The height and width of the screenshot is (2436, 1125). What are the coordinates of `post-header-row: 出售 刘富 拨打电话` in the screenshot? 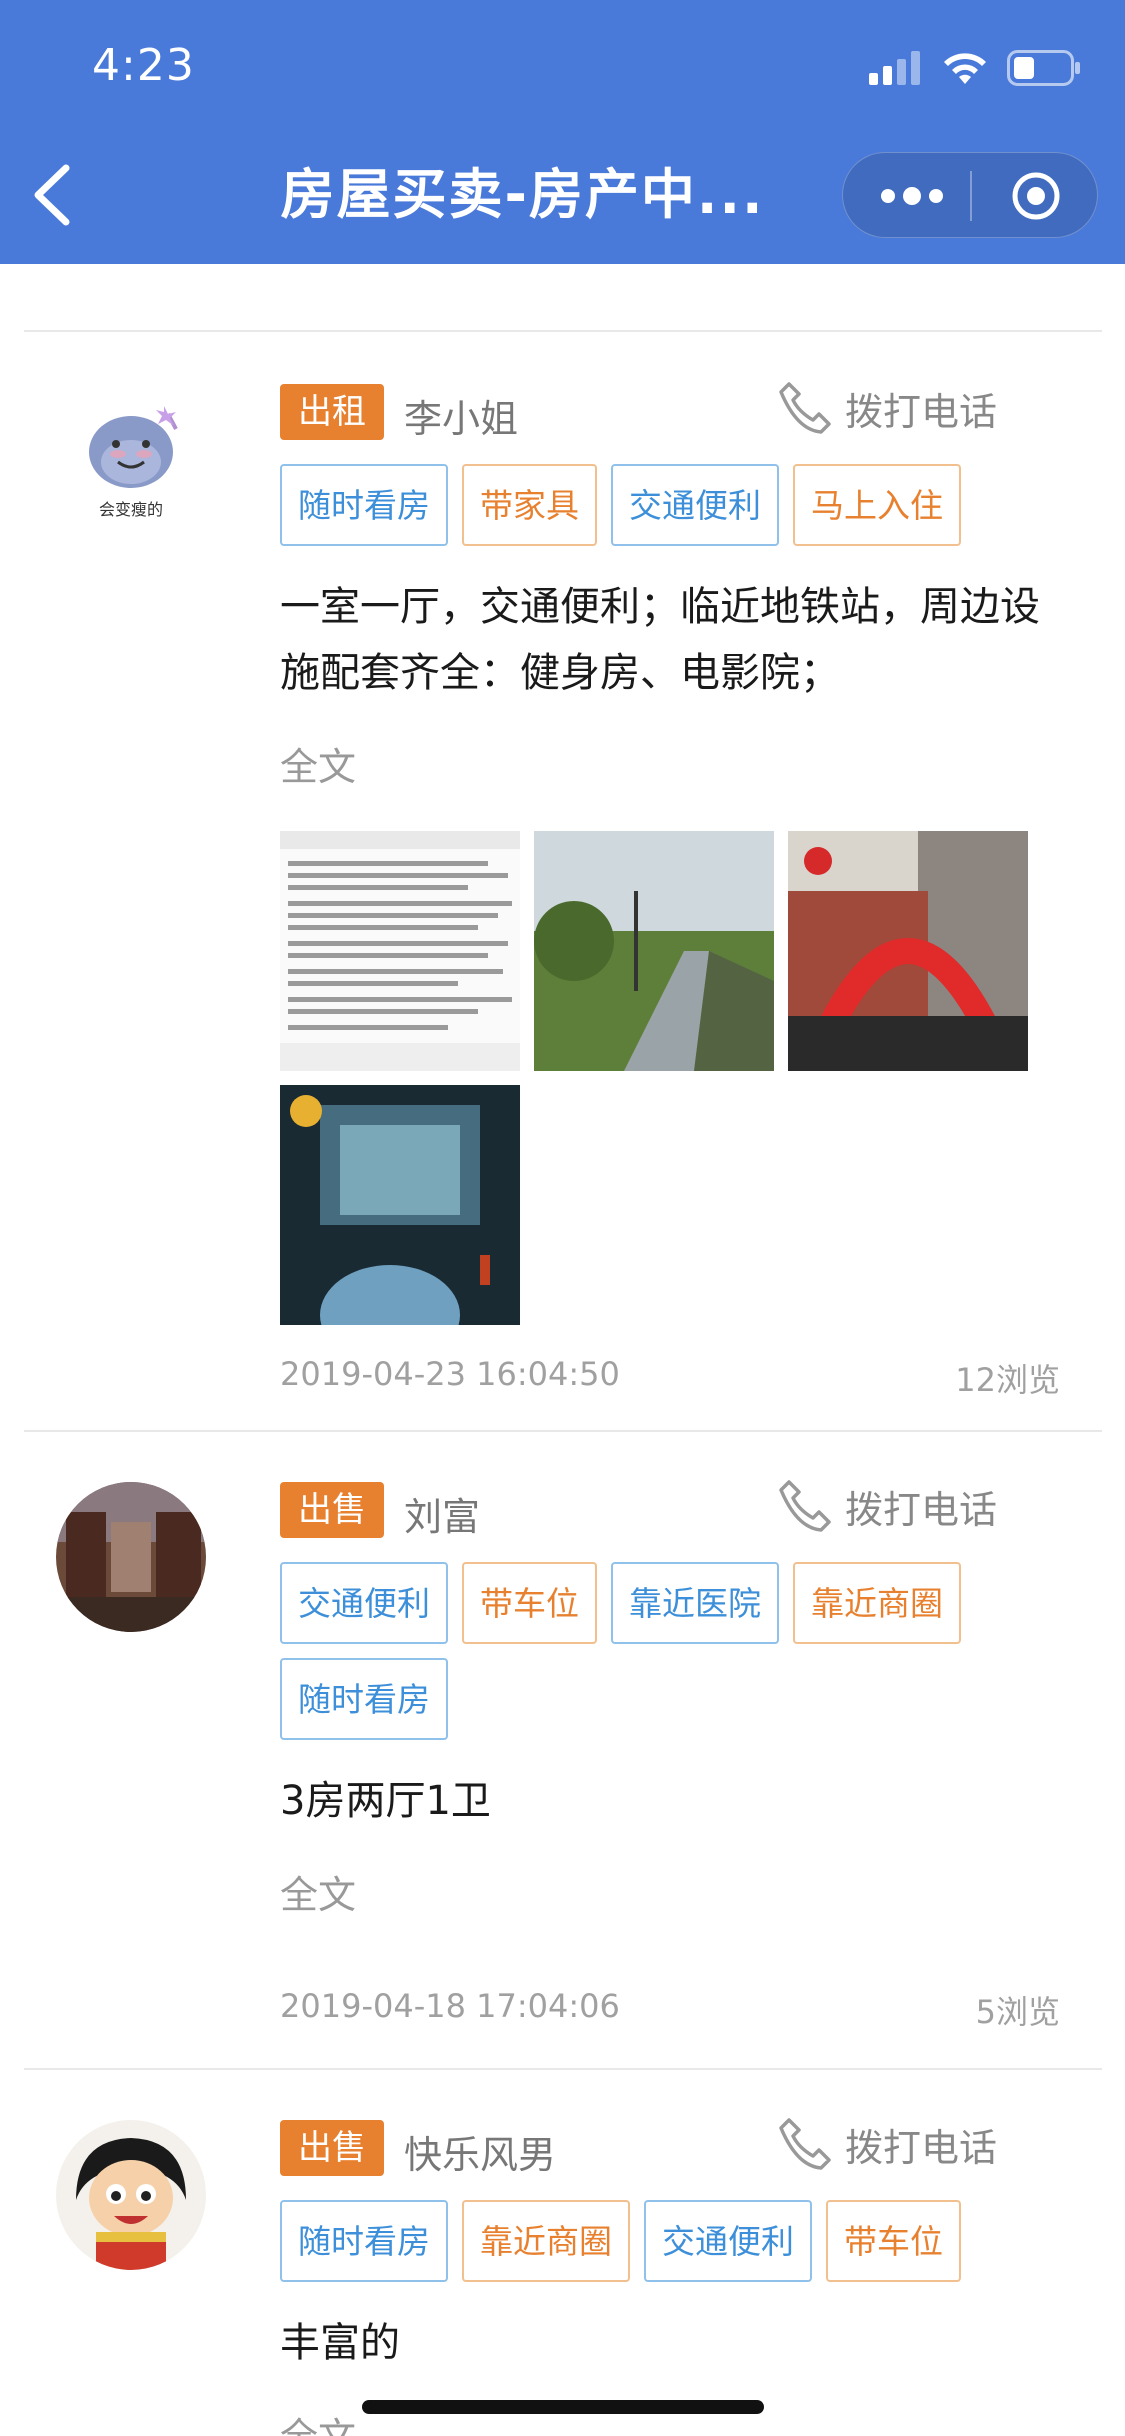 It's located at (670, 1509).